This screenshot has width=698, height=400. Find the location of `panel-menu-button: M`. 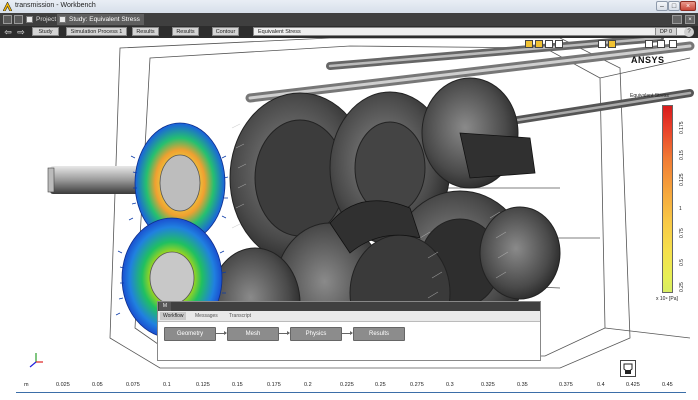

panel-menu-button: M is located at coordinates (165, 306).